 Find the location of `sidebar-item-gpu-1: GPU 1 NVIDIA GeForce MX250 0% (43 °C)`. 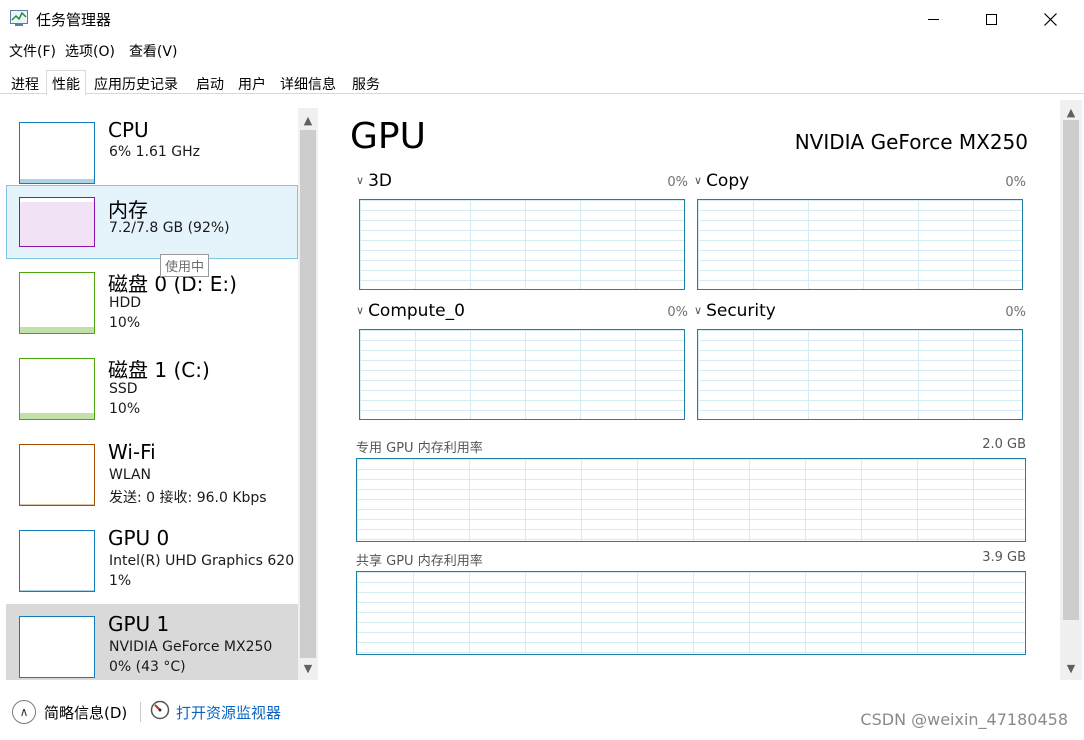

sidebar-item-gpu-1: GPU 1 NVIDIA GeForce MX250 0% (43 °C) is located at coordinates (152, 642).